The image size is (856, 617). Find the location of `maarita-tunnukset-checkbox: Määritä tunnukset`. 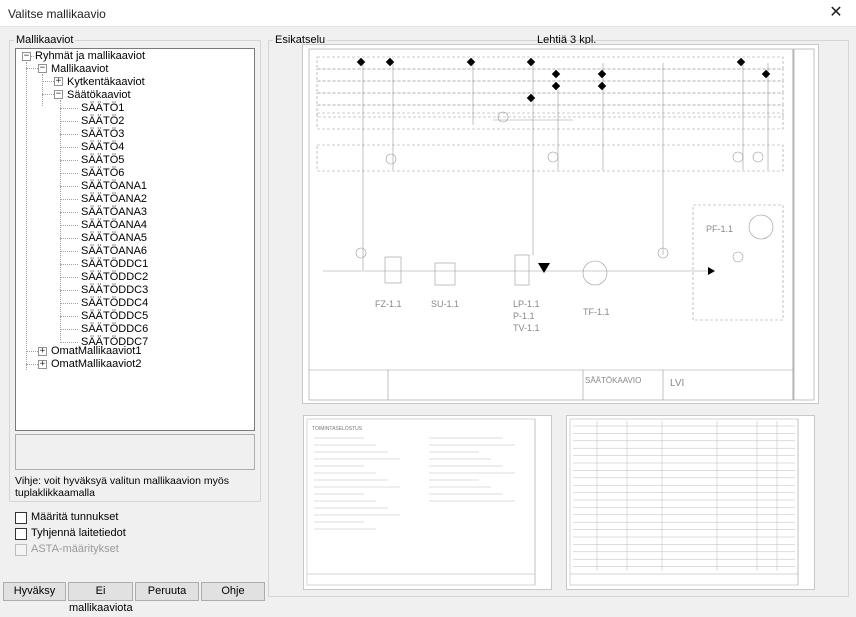

maarita-tunnukset-checkbox: Määritä tunnukset is located at coordinates (66, 518).